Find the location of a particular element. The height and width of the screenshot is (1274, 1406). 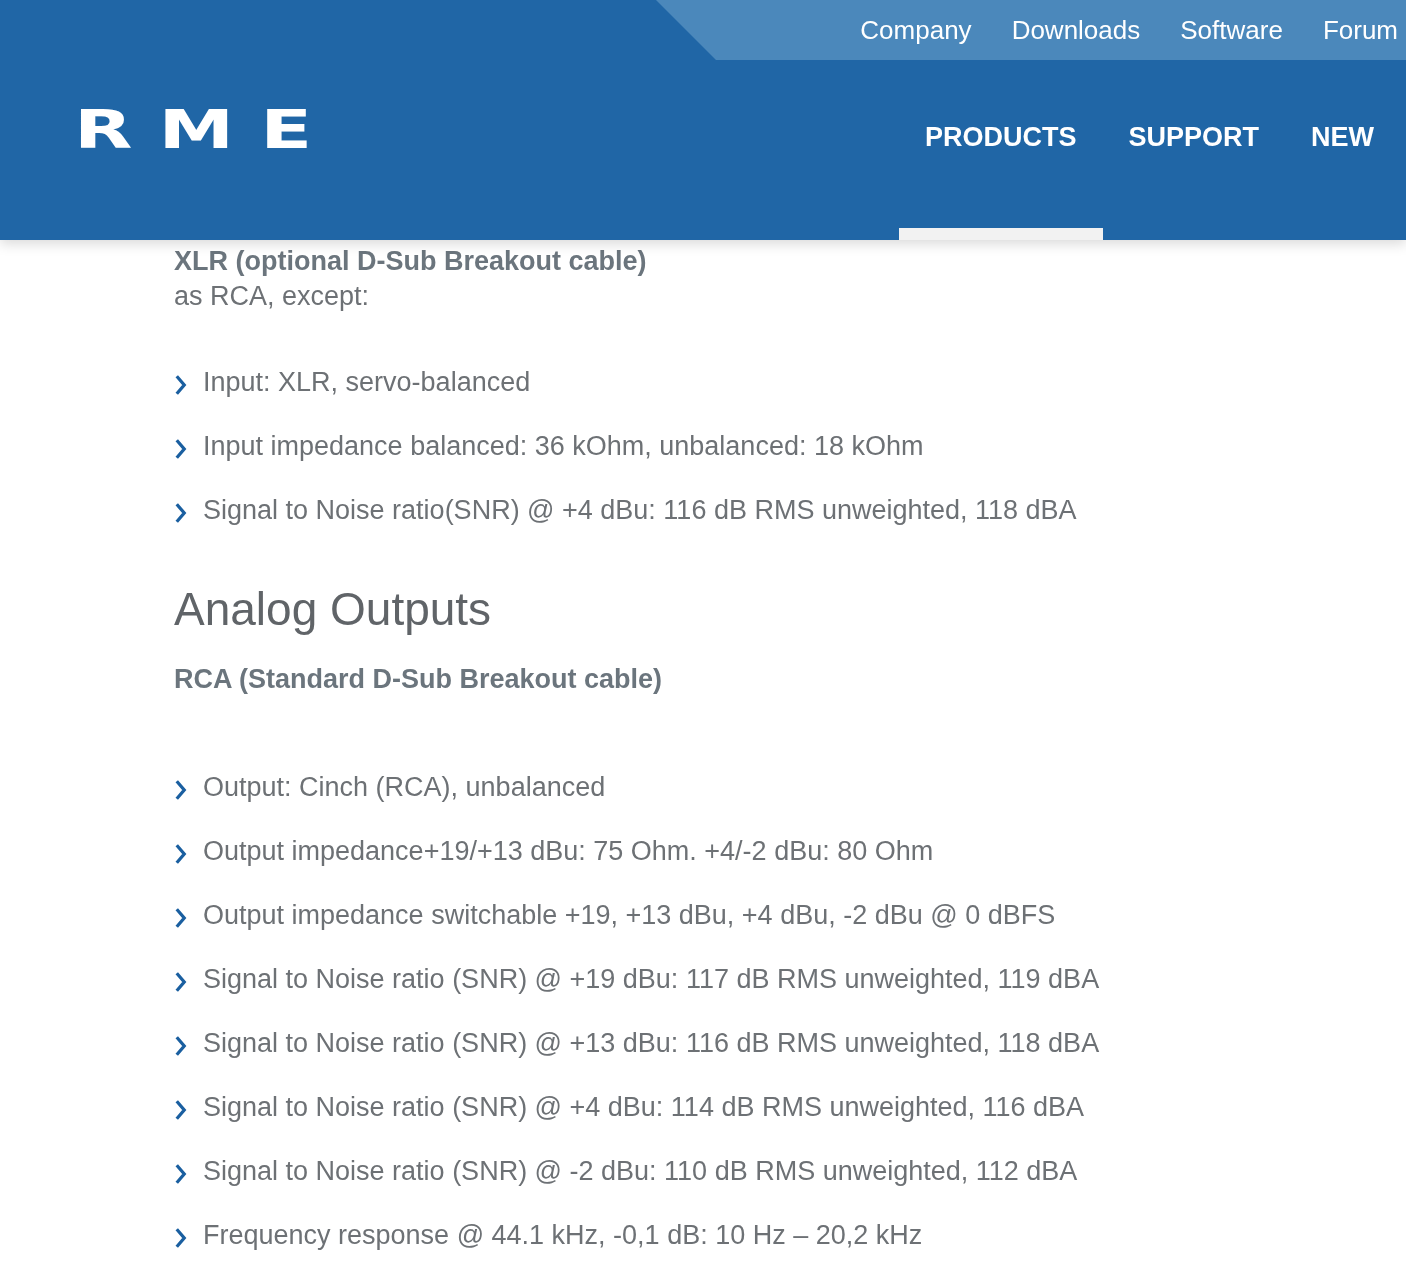

nav-tab: NEW is located at coordinates (1343, 170).